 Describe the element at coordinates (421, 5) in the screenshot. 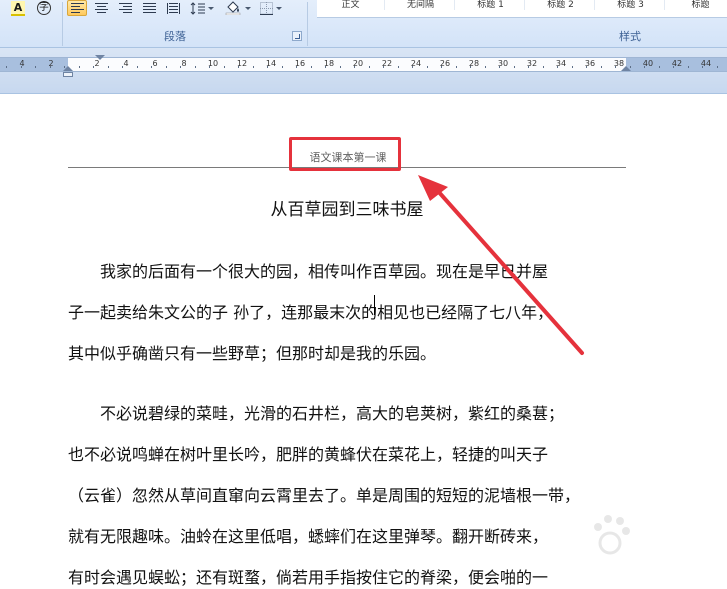

I see `style-no-spacing: 无间隔` at that location.